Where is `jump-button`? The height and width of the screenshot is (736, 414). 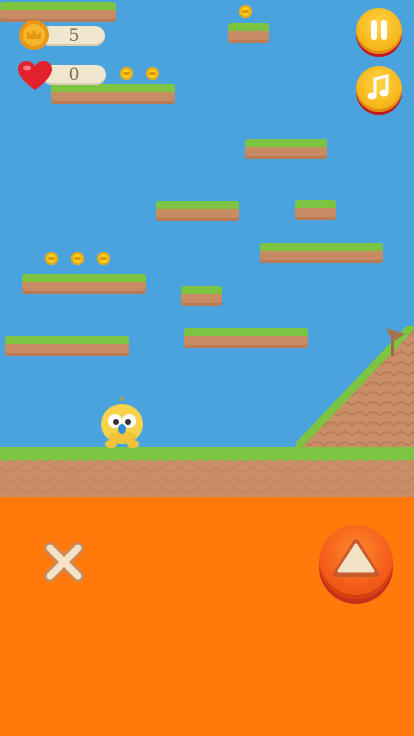 jump-button is located at coordinates (356, 562).